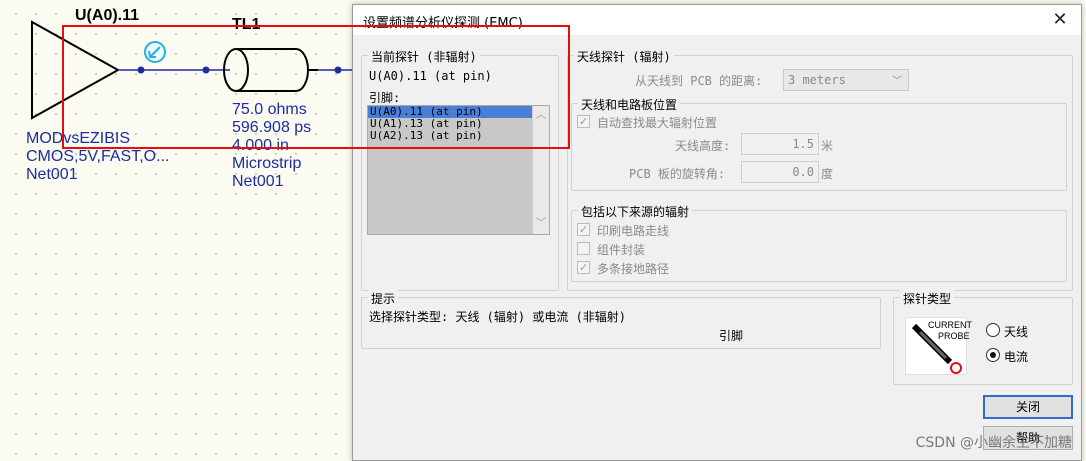 Image resolution: width=1086 pixels, height=461 pixels. I want to click on height-input: 1.5, so click(780, 144).